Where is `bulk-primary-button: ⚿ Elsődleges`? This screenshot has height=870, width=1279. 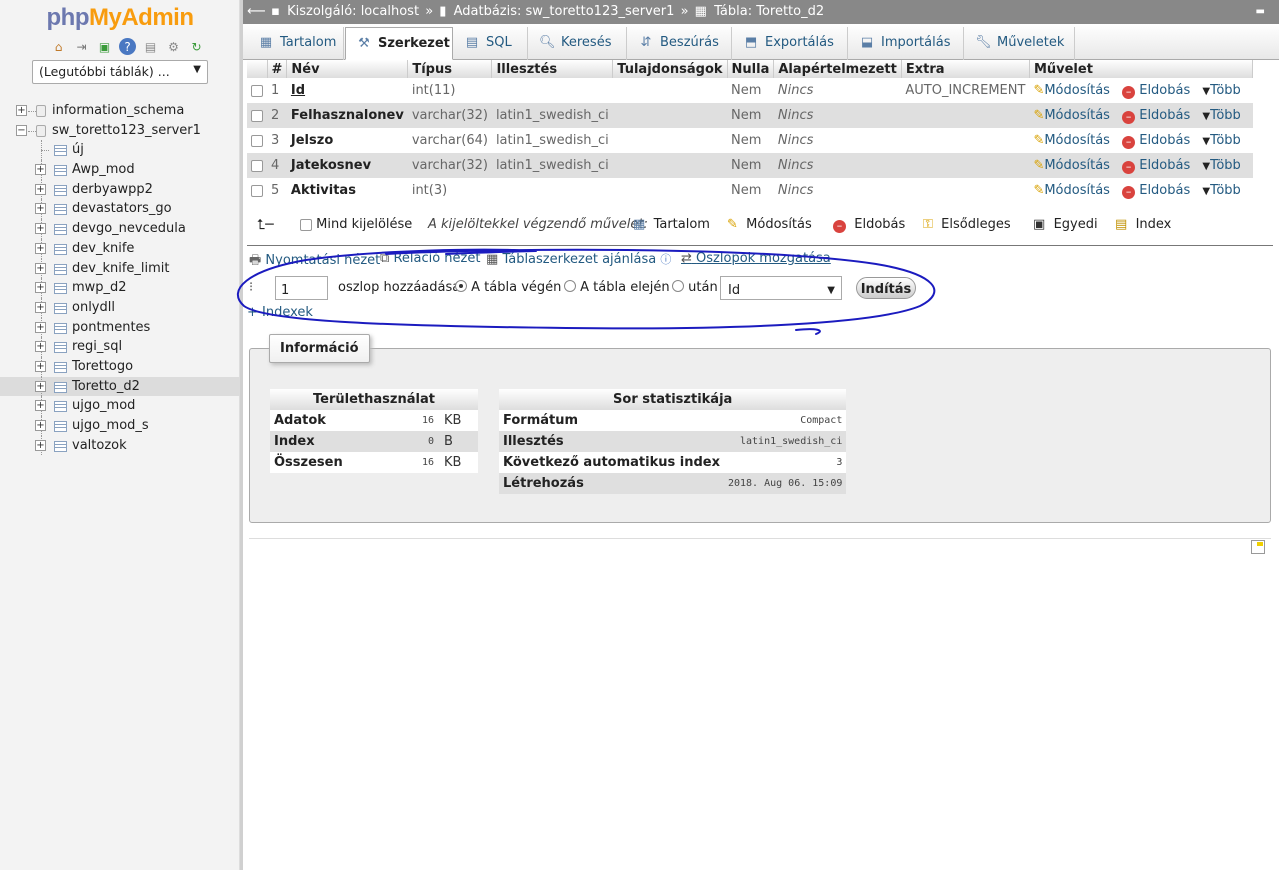
bulk-primary-button: ⚿ Elsődleges is located at coordinates (967, 225).